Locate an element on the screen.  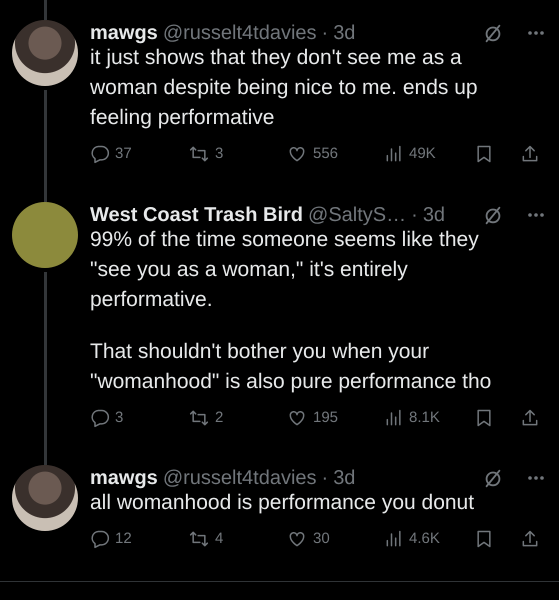
user-name: West Coast Trash Bird is located at coordinates (197, 215).